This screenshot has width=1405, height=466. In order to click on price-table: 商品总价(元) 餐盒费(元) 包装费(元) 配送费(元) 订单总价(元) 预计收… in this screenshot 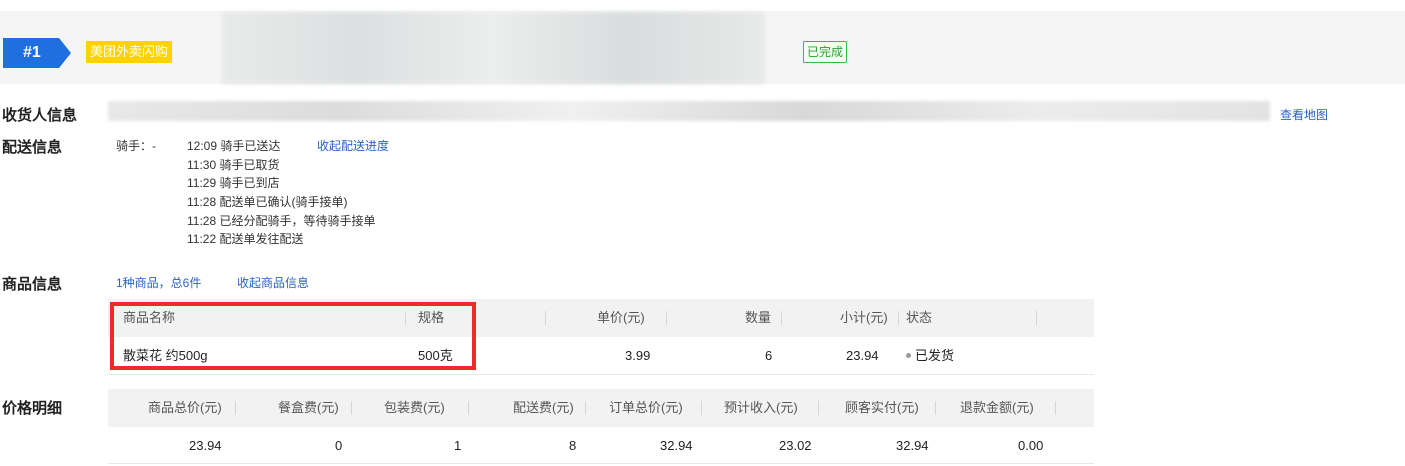, I will do `click(601, 426)`.